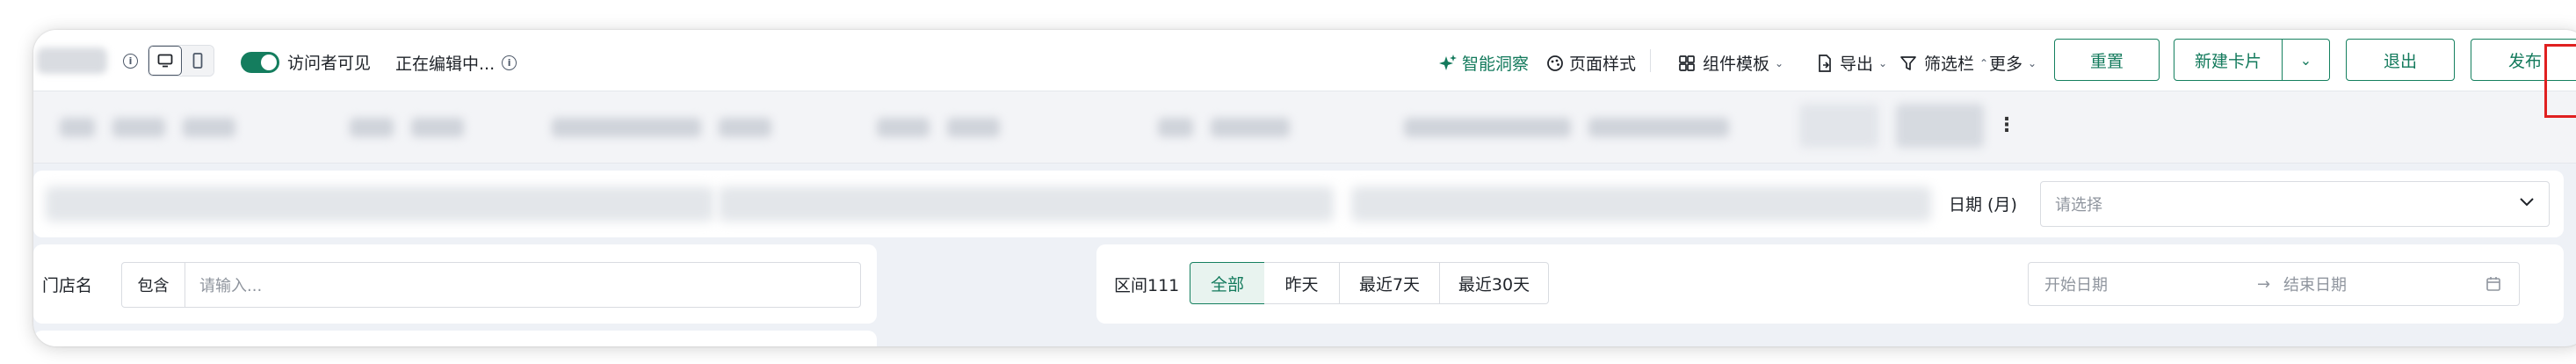 Image resolution: width=2576 pixels, height=364 pixels. I want to click on export-label: 导出, so click(1857, 64).